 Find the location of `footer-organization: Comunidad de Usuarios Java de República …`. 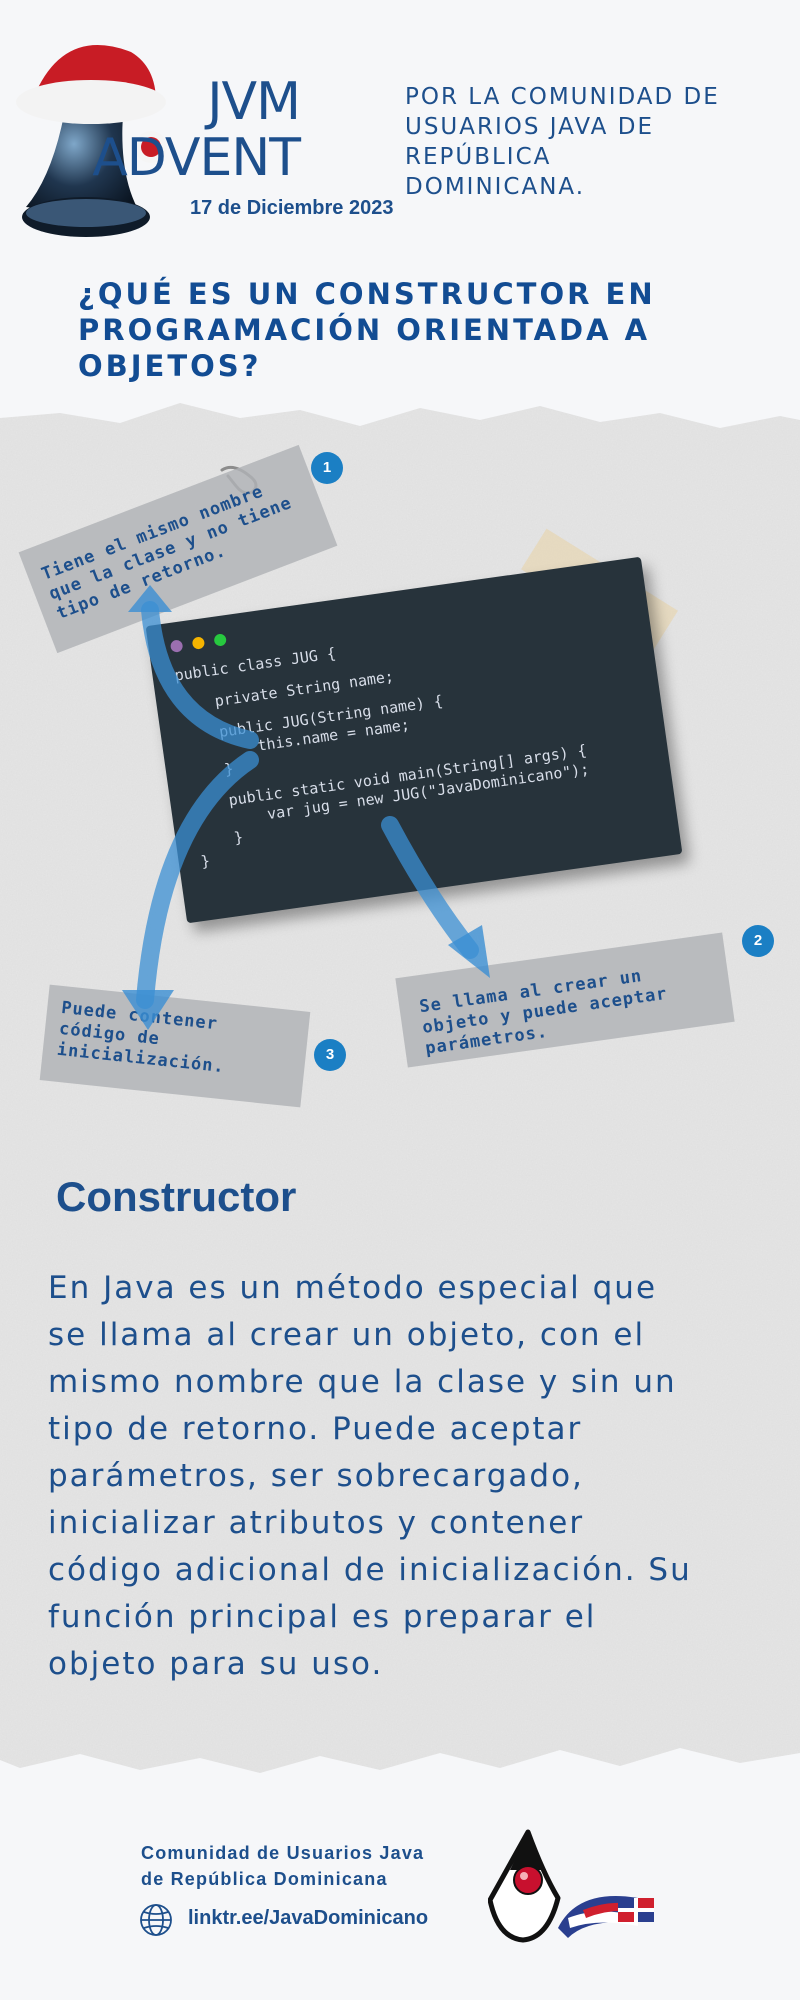

footer-organization: Comunidad de Usuarios Java de República … is located at coordinates (321, 1866).